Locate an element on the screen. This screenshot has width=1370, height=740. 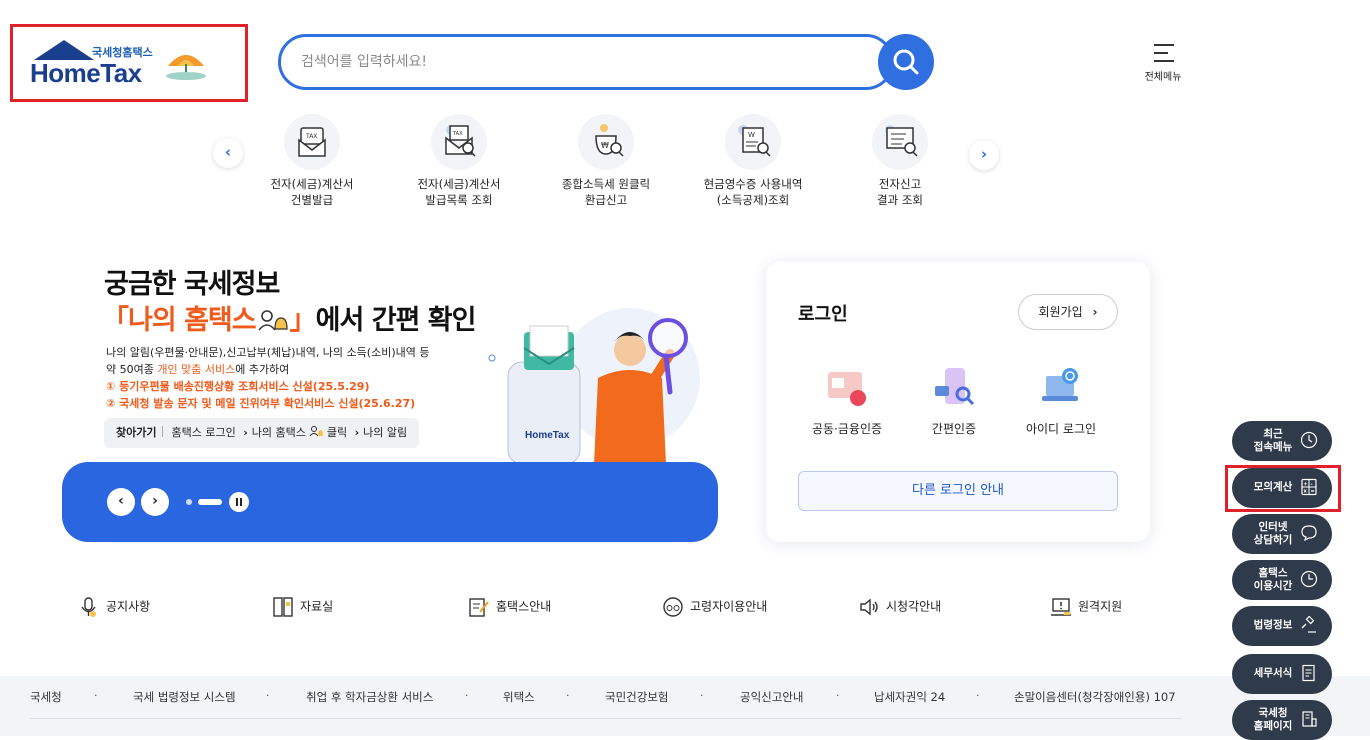
side-label: 법령정보 is located at coordinates (1273, 625).